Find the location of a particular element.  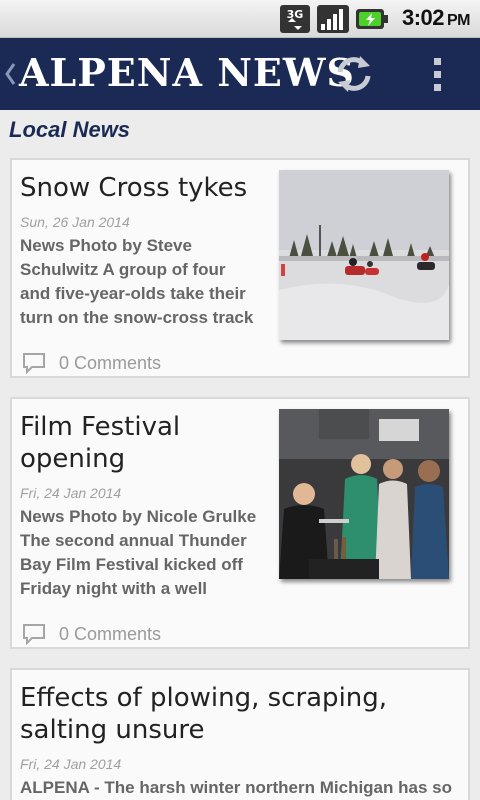

signal-strength-icon is located at coordinates (333, 19).